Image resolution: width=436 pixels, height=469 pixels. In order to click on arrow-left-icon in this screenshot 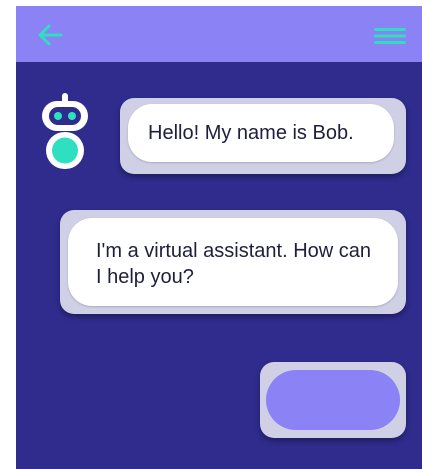, I will do `click(50, 35)`.